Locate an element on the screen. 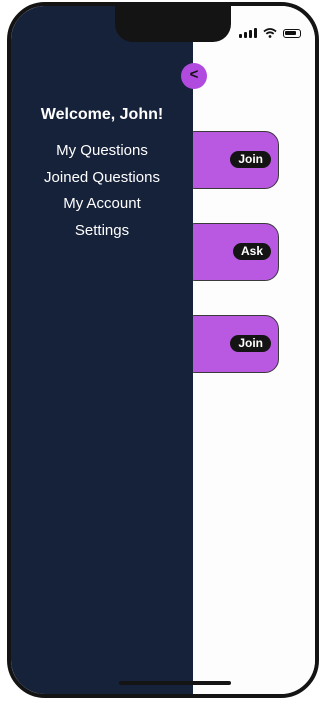 Image resolution: width=334 pixels, height=706 pixels. welcome-heading: Welcome, John! is located at coordinates (102, 114).